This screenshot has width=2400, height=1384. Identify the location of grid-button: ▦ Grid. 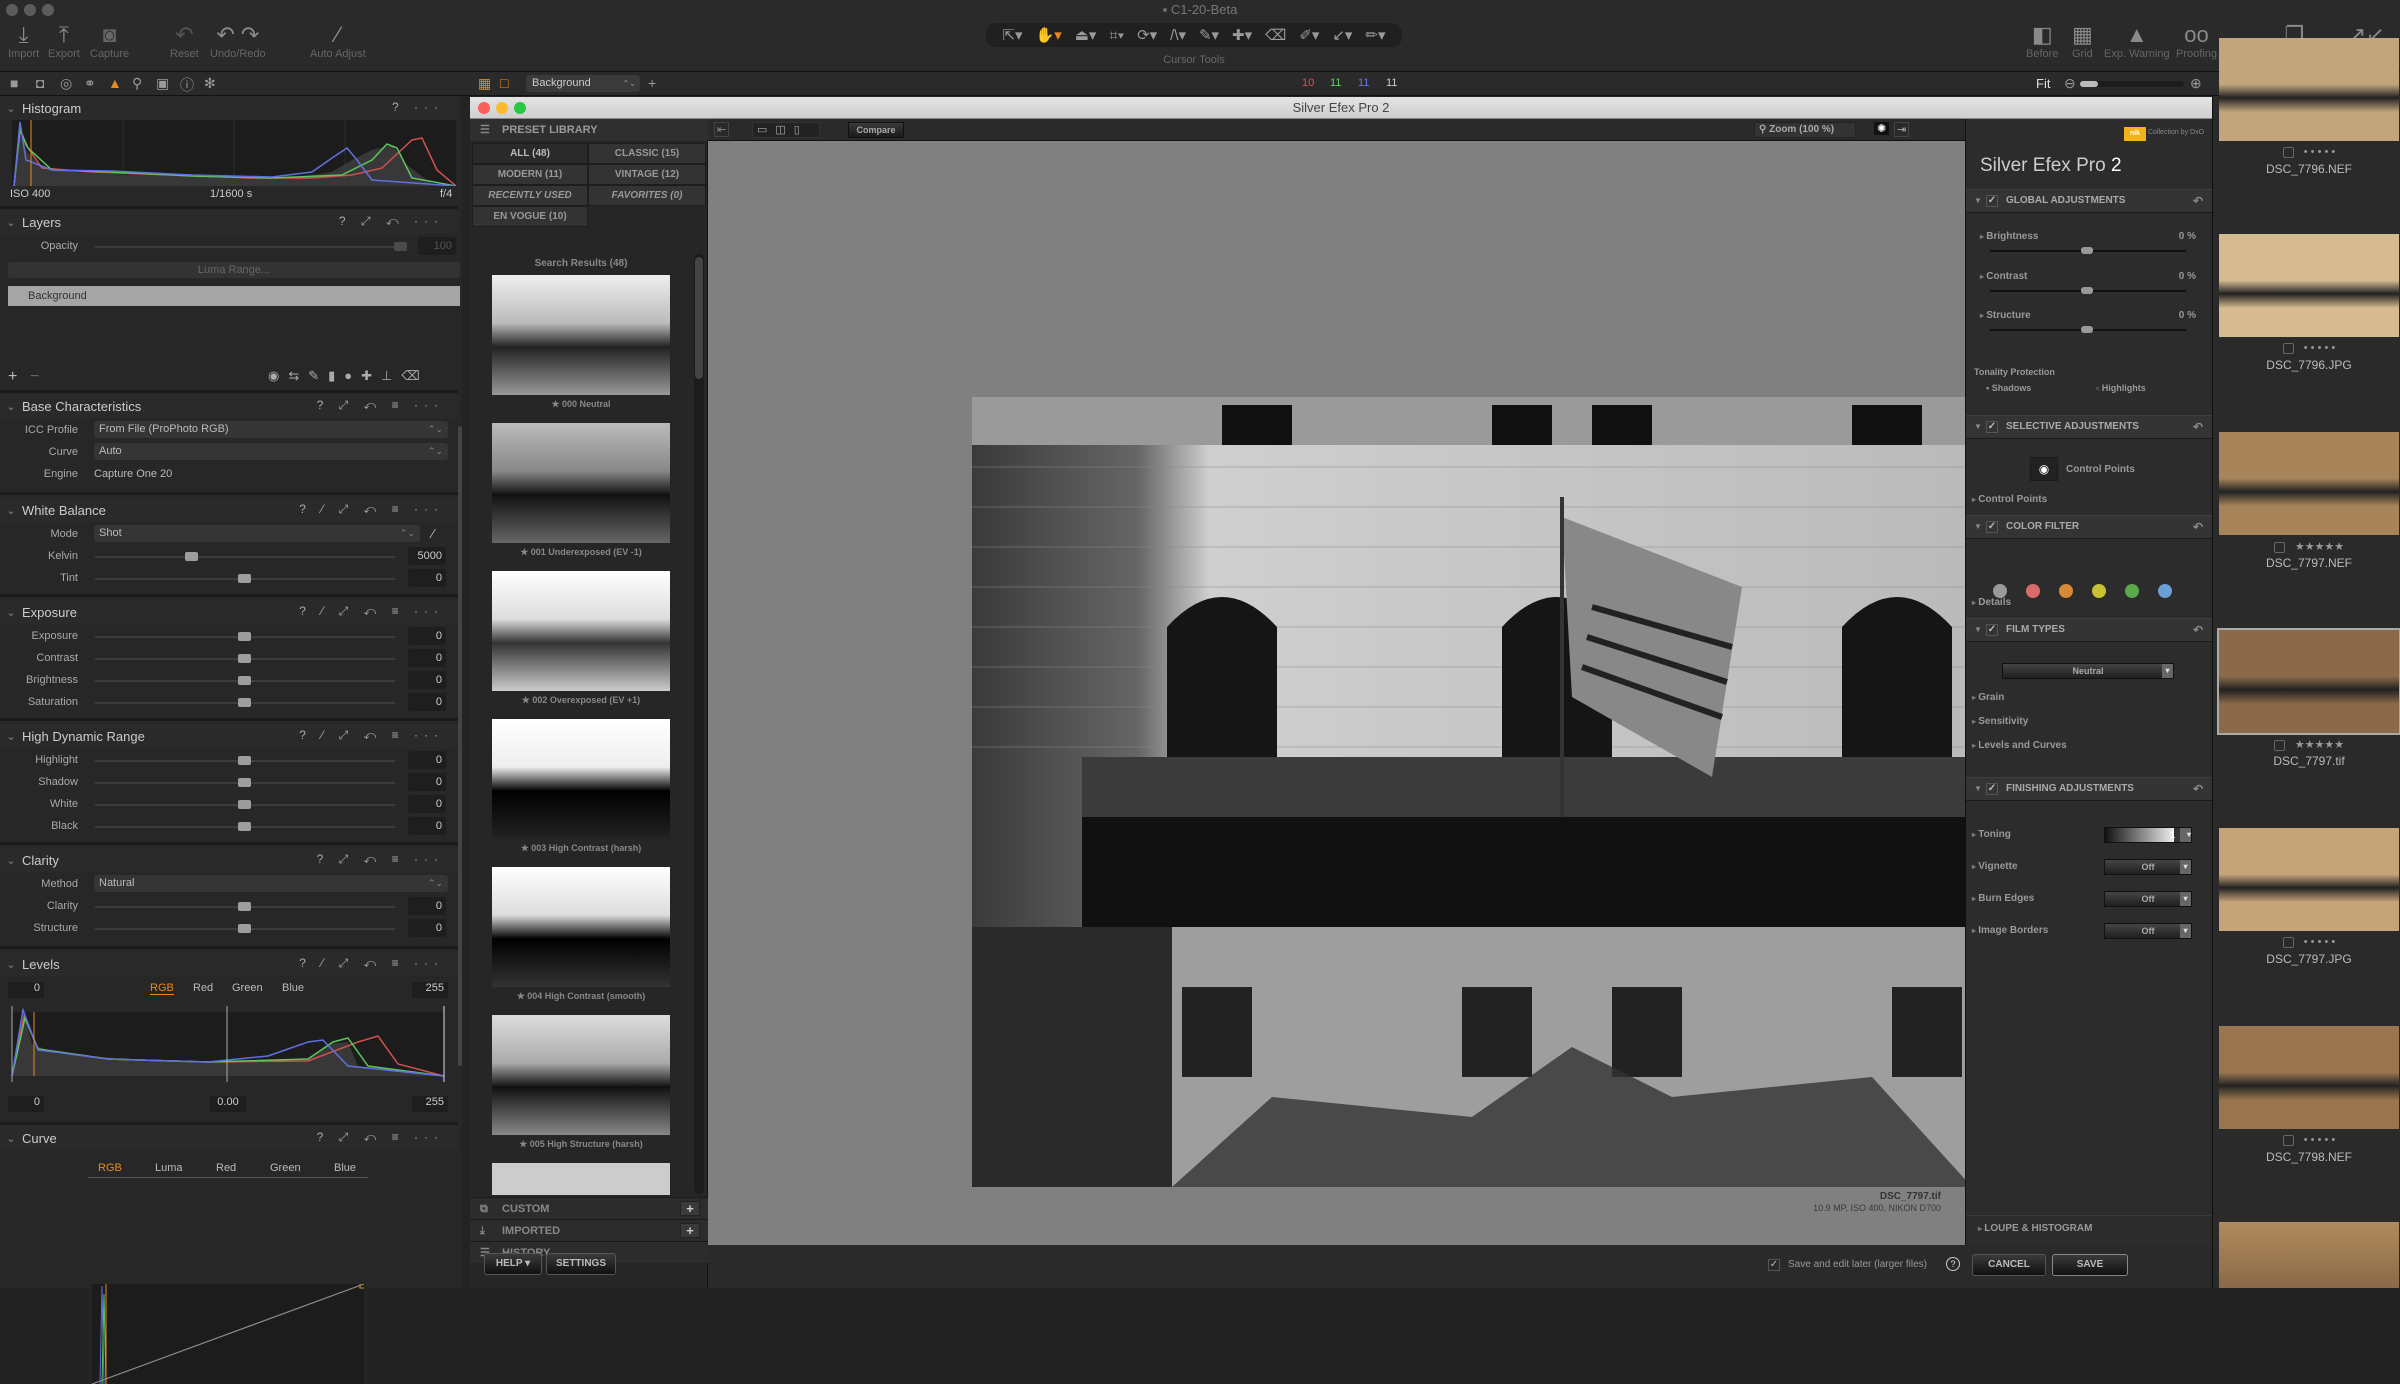
(2082, 41).